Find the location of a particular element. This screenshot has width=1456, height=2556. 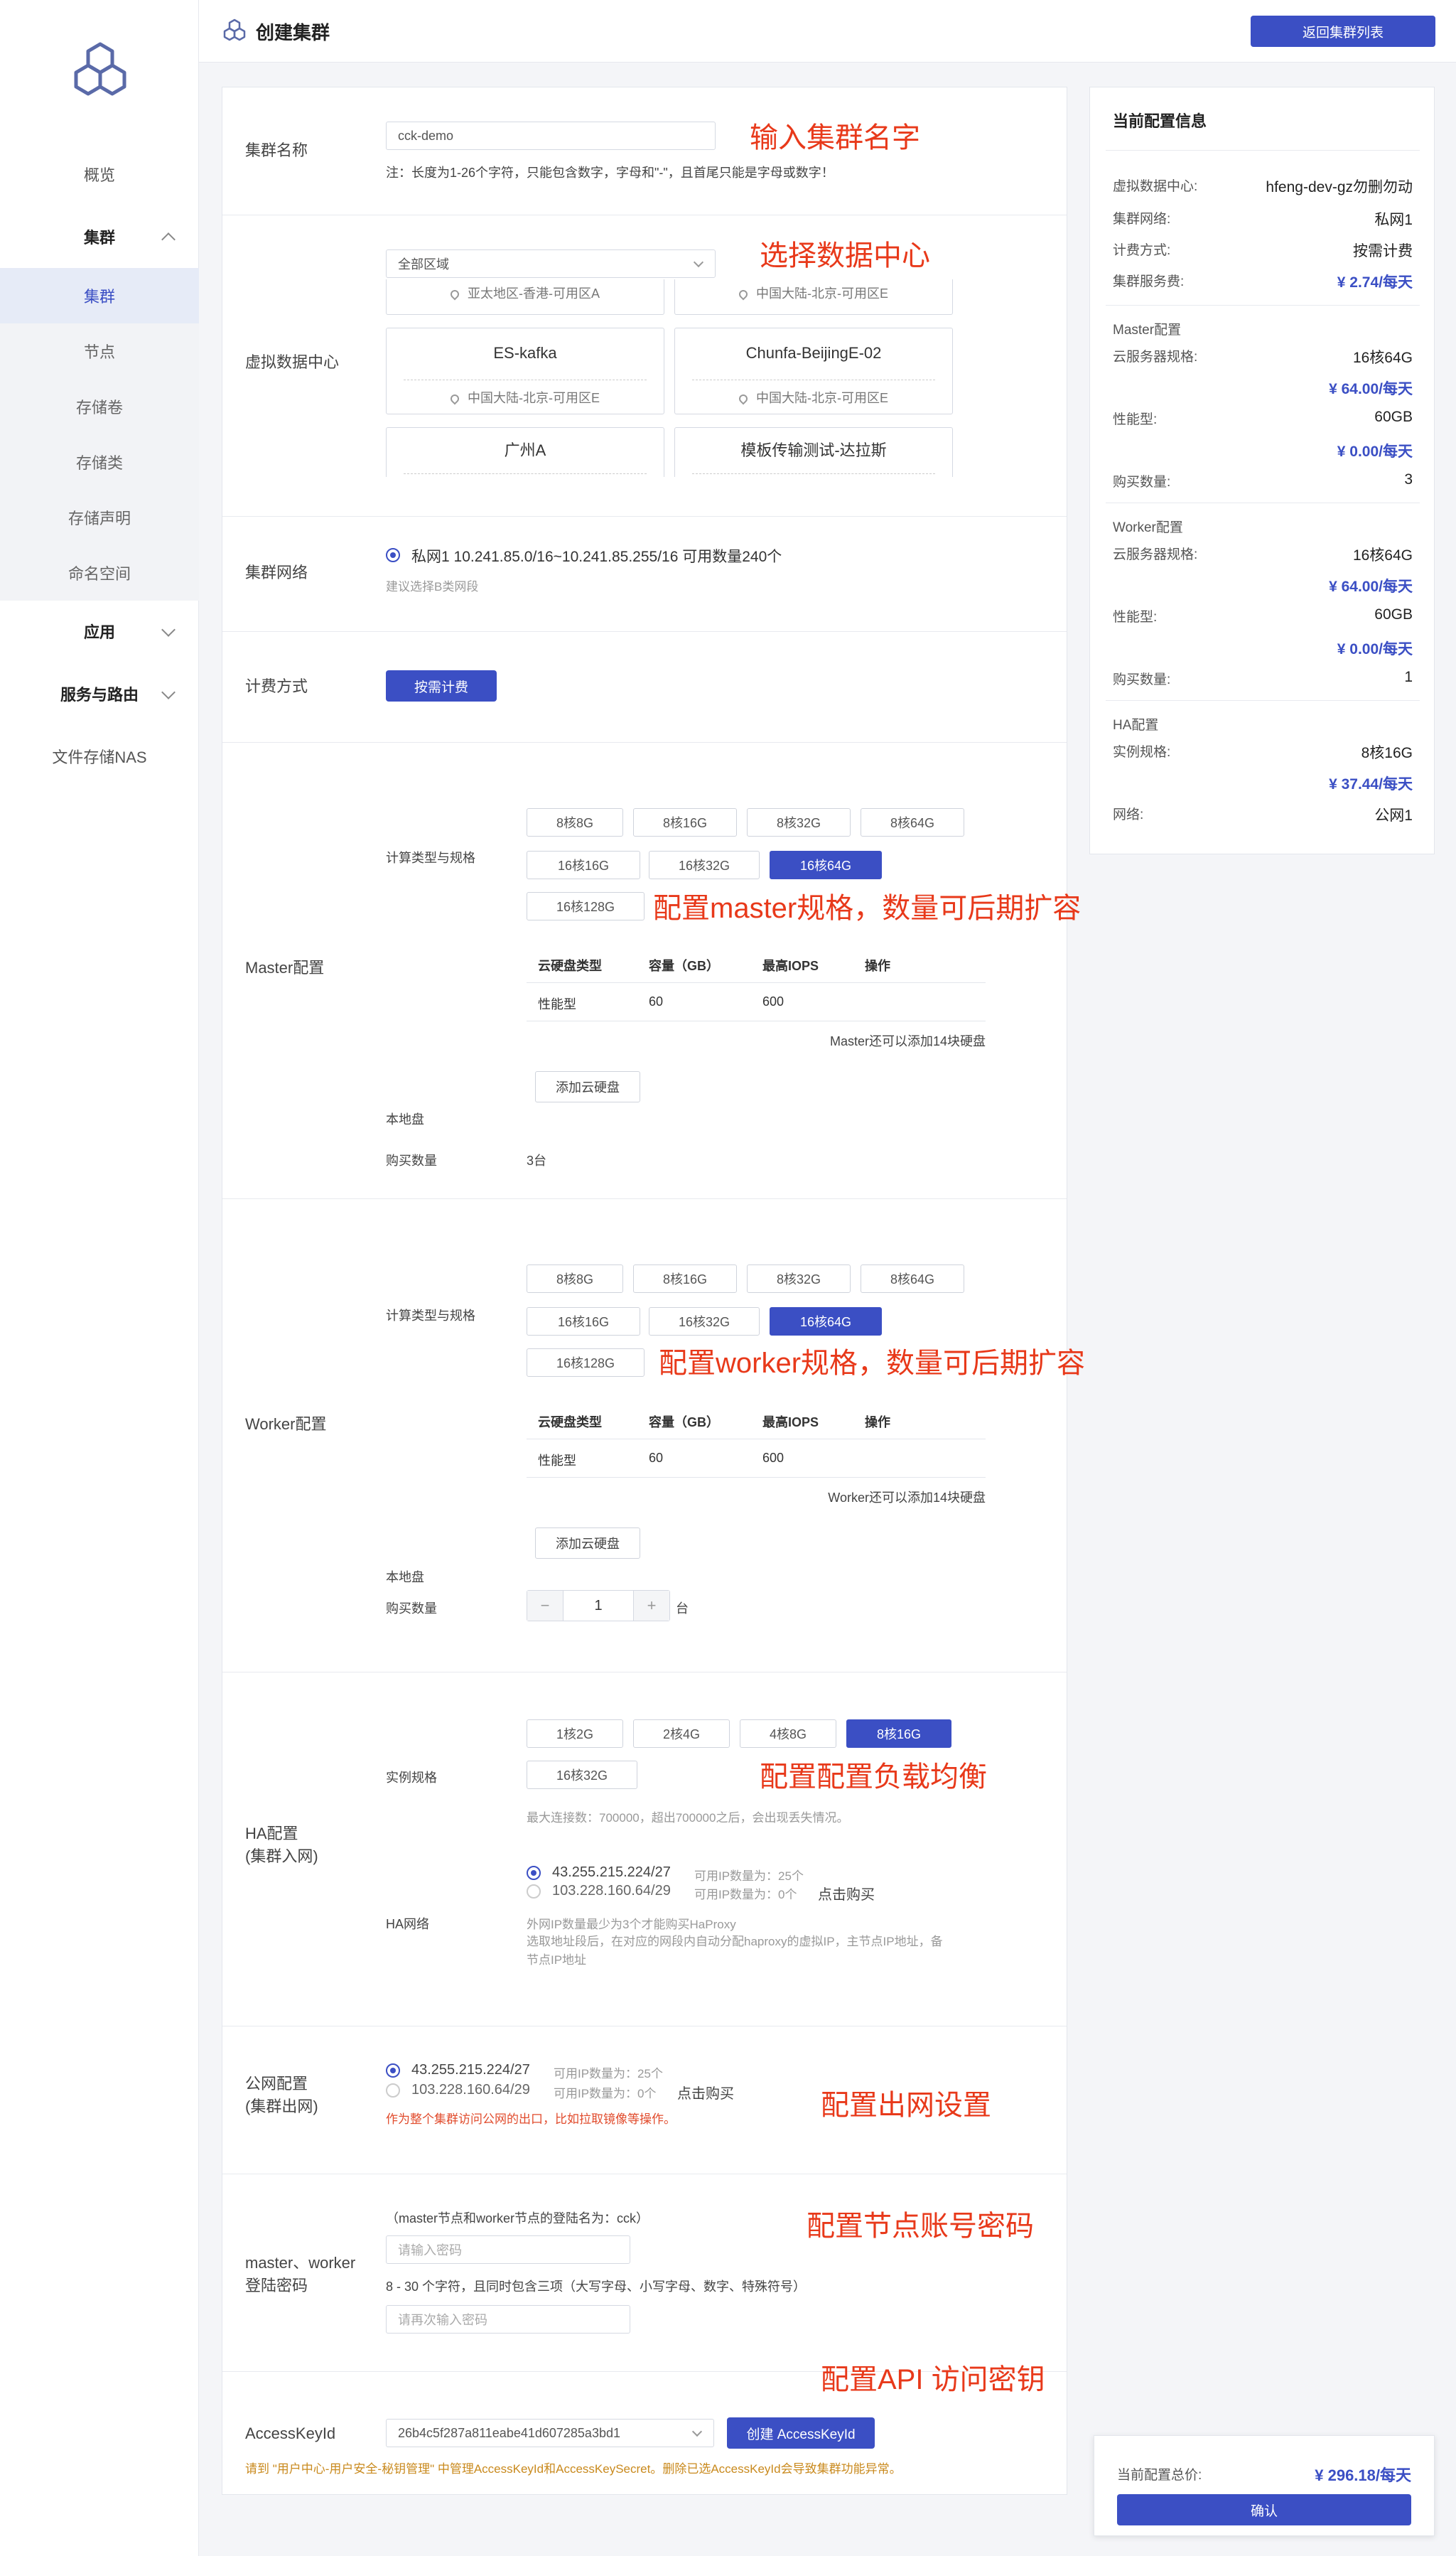

nav-label: 服务与路由 is located at coordinates (100, 695).